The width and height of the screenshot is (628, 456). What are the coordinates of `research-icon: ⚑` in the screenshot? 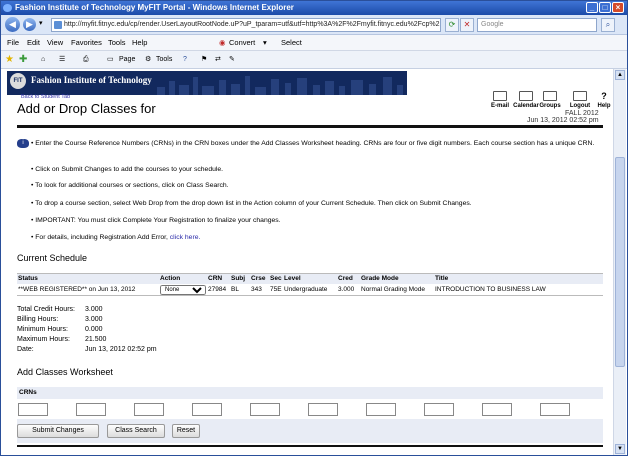 It's located at (204, 60).